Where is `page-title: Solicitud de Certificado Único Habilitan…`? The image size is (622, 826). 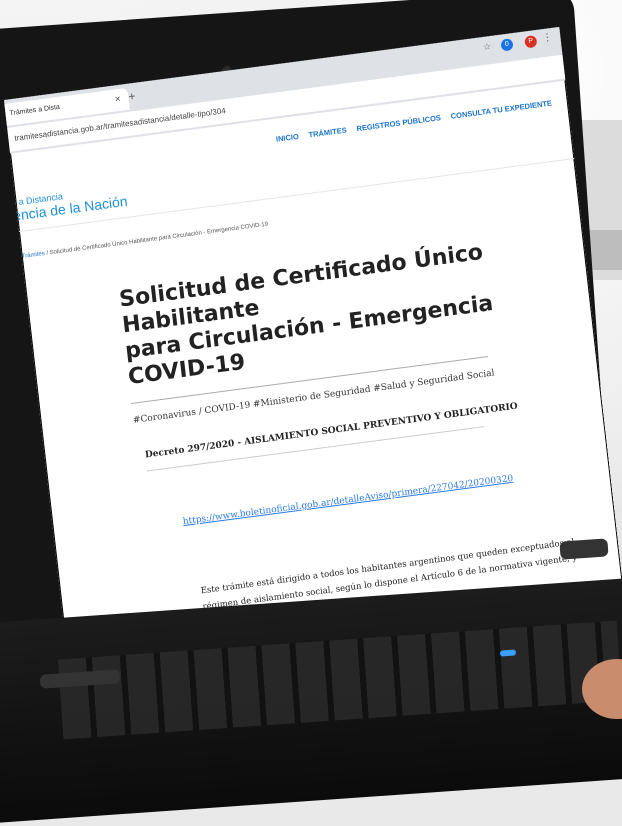
page-title: Solicitud de Certificado Único Habilitan… is located at coordinates (312, 314).